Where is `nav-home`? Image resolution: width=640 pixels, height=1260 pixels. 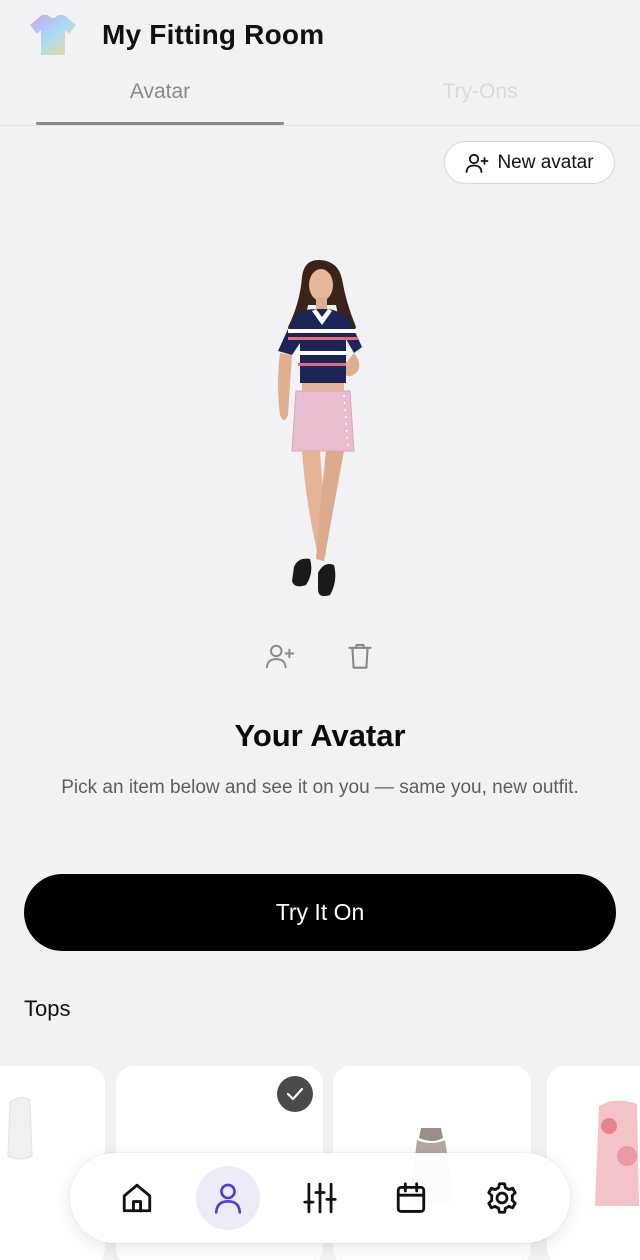 nav-home is located at coordinates (137, 1198).